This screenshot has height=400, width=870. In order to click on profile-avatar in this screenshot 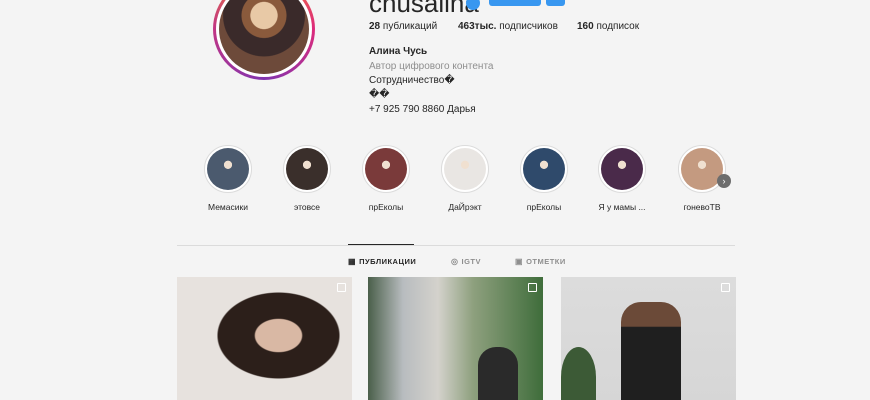, I will do `click(264, 40)`.